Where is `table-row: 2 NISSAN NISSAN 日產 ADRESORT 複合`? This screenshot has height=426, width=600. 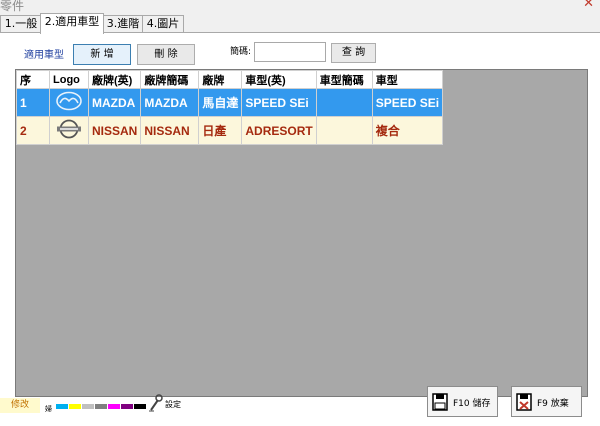 table-row: 2 NISSAN NISSAN 日產 ADRESORT 複合 is located at coordinates (230, 130).